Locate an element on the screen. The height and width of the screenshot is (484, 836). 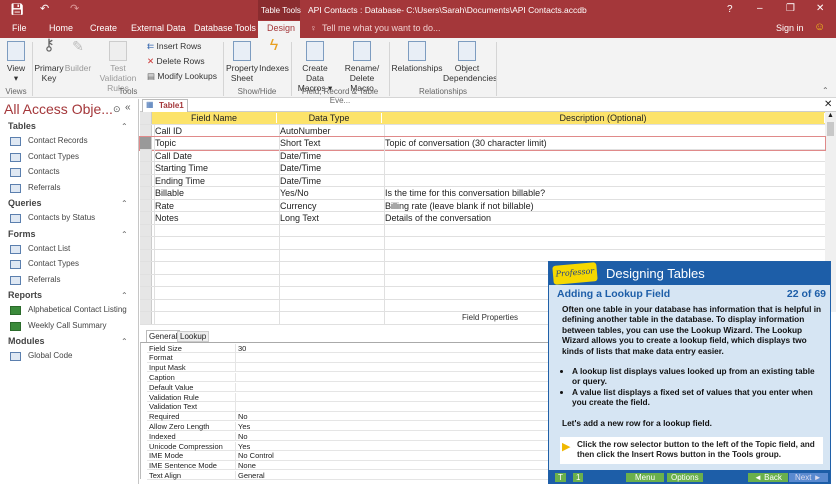
table-row: Starting Time Date/Time is located at coordinates (482, 168).